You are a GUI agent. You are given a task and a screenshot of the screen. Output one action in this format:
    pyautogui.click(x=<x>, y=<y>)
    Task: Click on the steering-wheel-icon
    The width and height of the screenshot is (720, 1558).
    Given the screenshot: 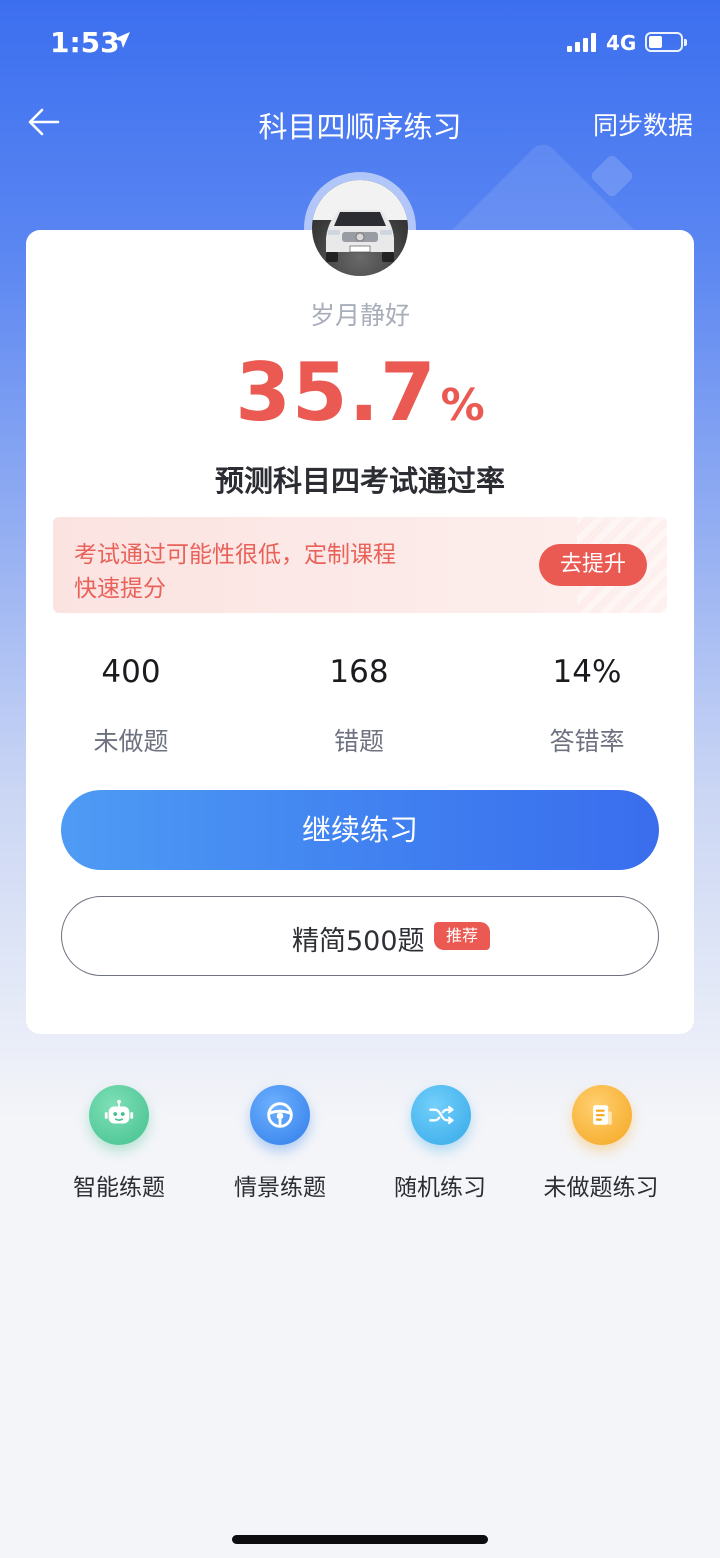 What is the action you would take?
    pyautogui.click(x=280, y=1115)
    